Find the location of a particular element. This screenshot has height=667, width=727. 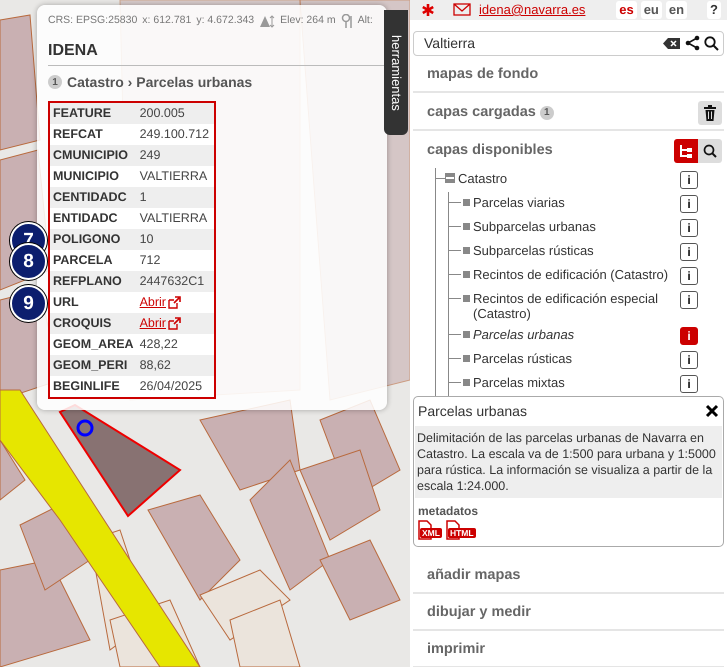

y-coordinate: y: 4.672.343 is located at coordinates (225, 20).